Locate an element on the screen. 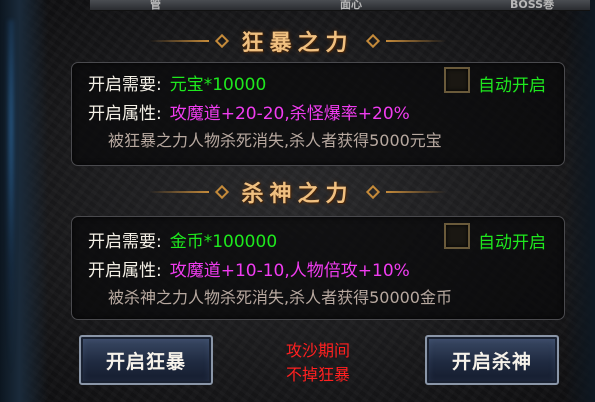  siege-notice-line1: 攻沙期间 is located at coordinates (317, 350).